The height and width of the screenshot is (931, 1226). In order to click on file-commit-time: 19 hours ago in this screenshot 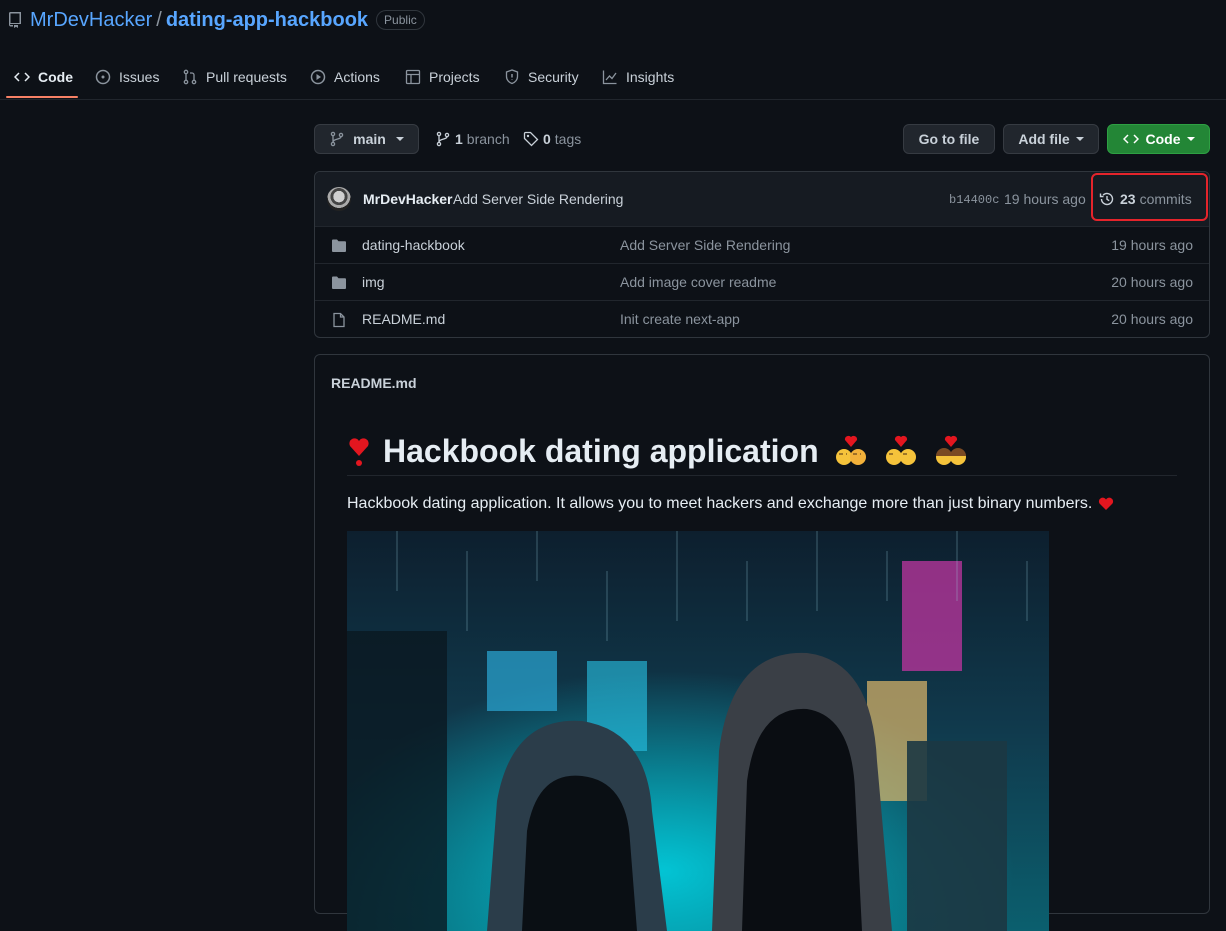, I will do `click(1152, 245)`.